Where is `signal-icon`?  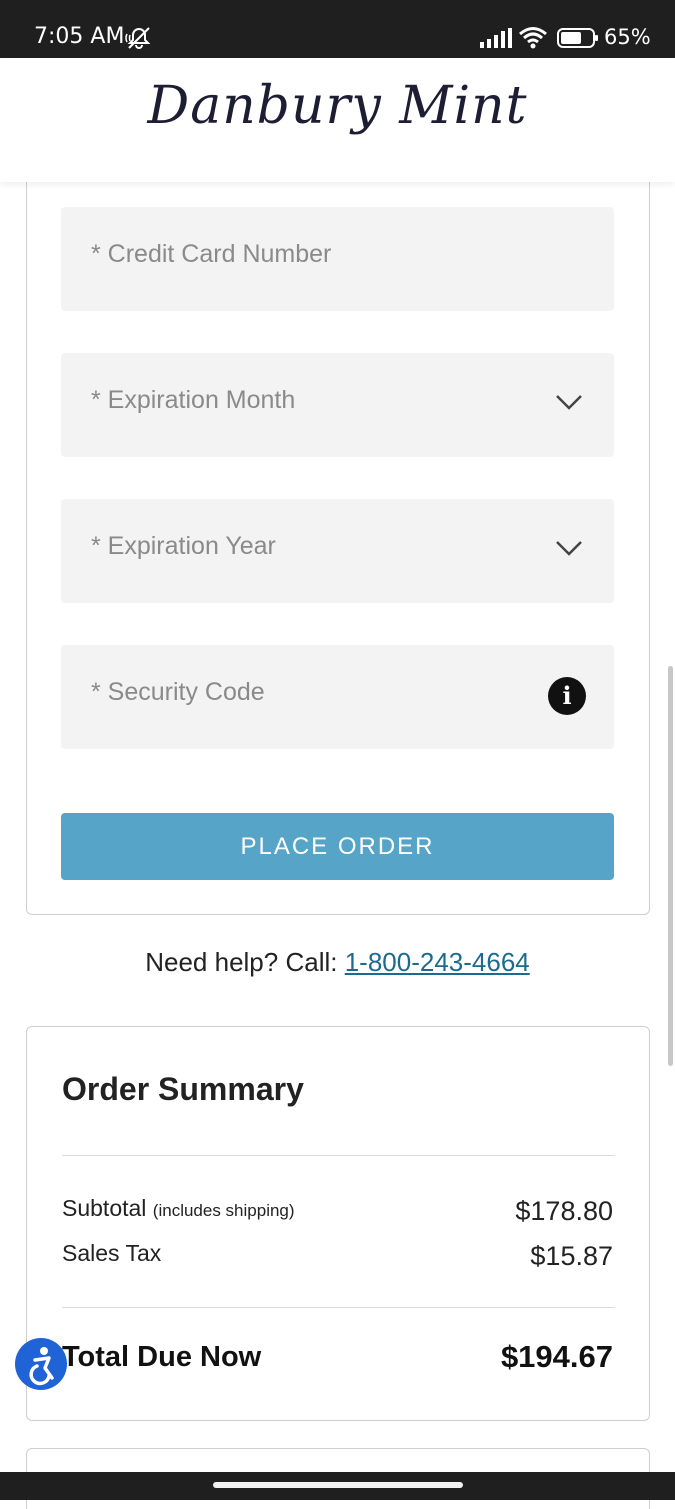 signal-icon is located at coordinates (496, 38).